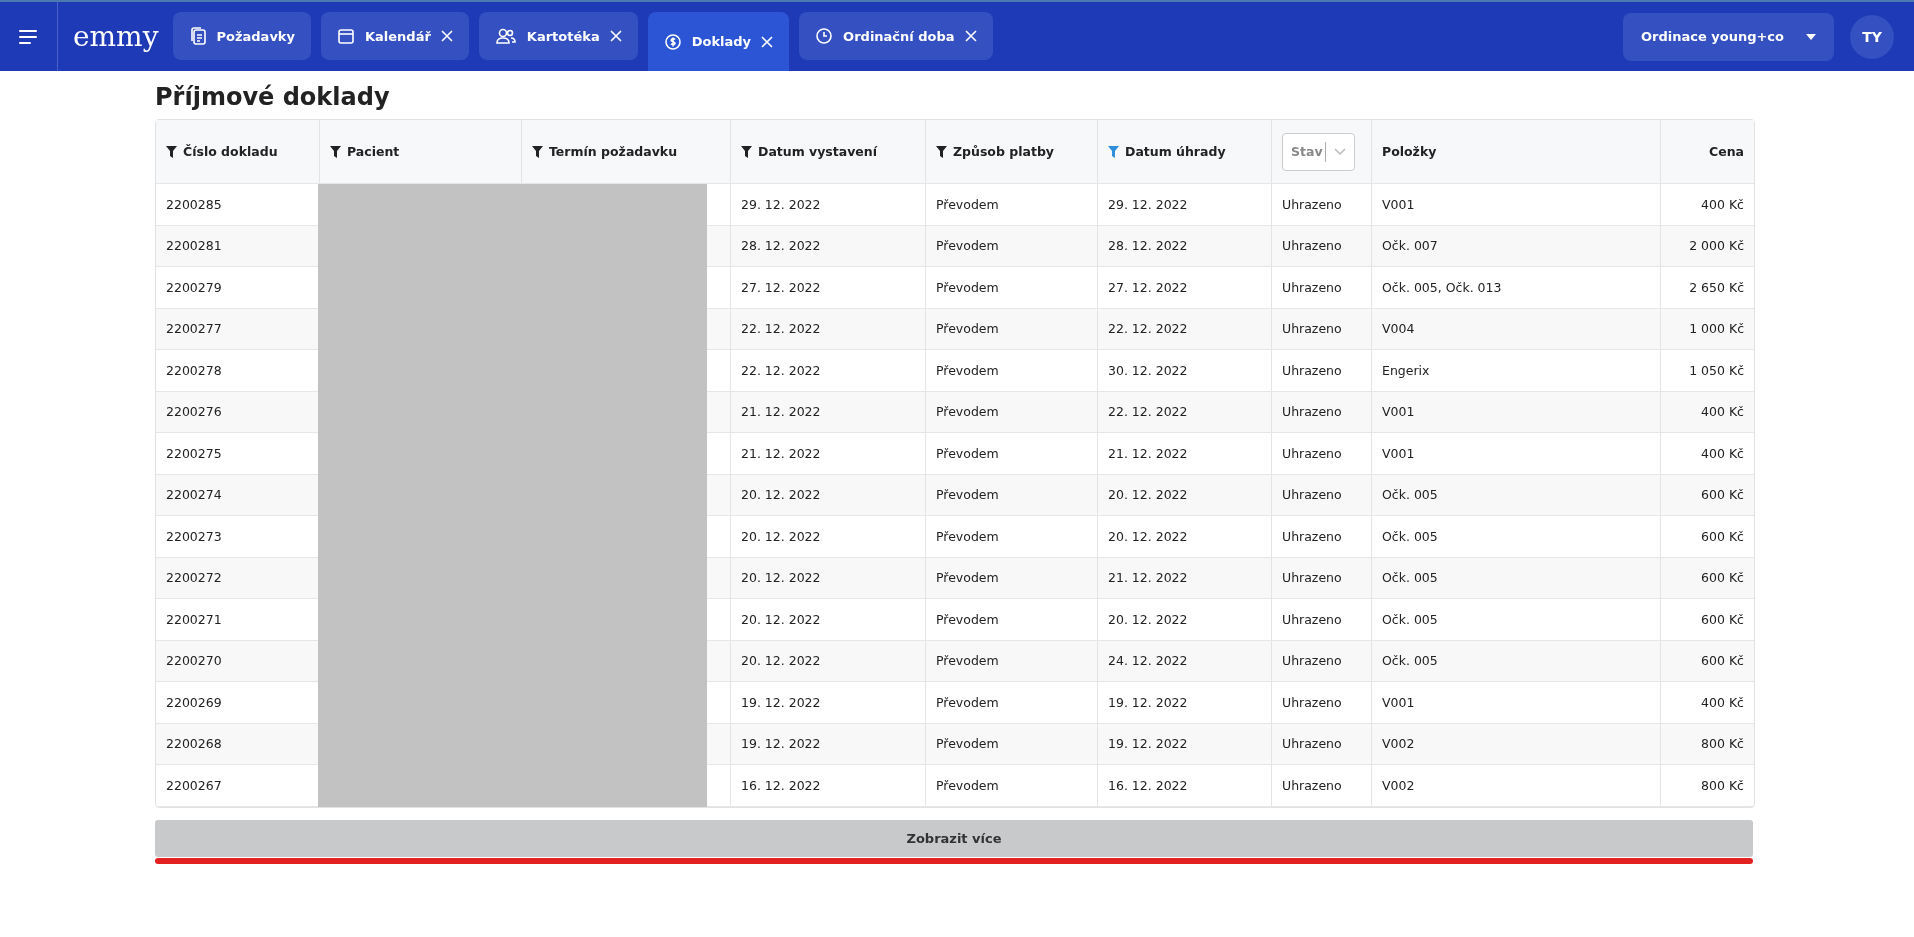 This screenshot has width=1914, height=937. I want to click on clinic-dropdown: Ordinace young+co, so click(1728, 36).